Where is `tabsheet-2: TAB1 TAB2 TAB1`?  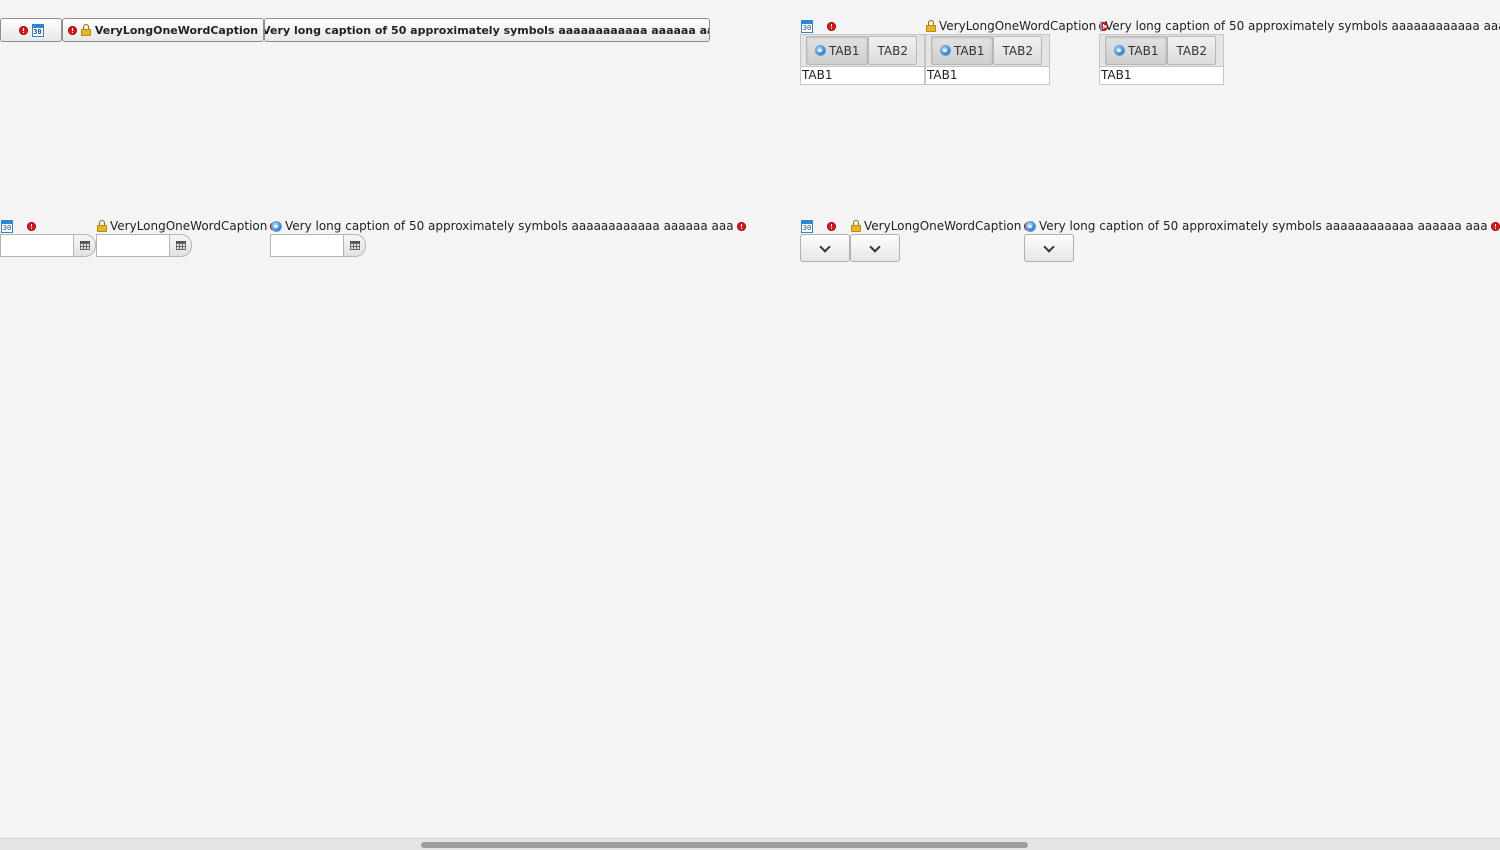
tabsheet-2: TAB1 TAB2 TAB1 is located at coordinates (987, 59).